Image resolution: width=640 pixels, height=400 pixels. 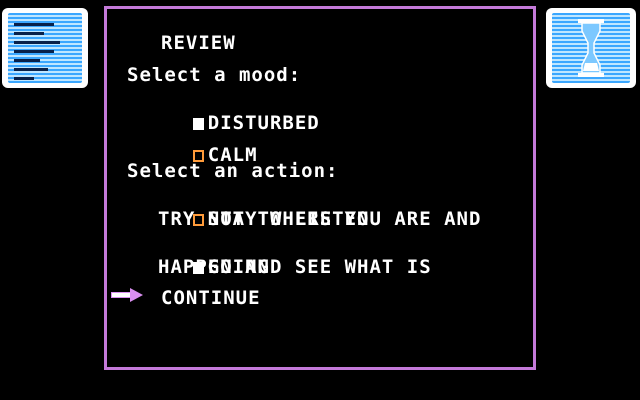 I want to click on list-icon-face, so click(x=45, y=48).